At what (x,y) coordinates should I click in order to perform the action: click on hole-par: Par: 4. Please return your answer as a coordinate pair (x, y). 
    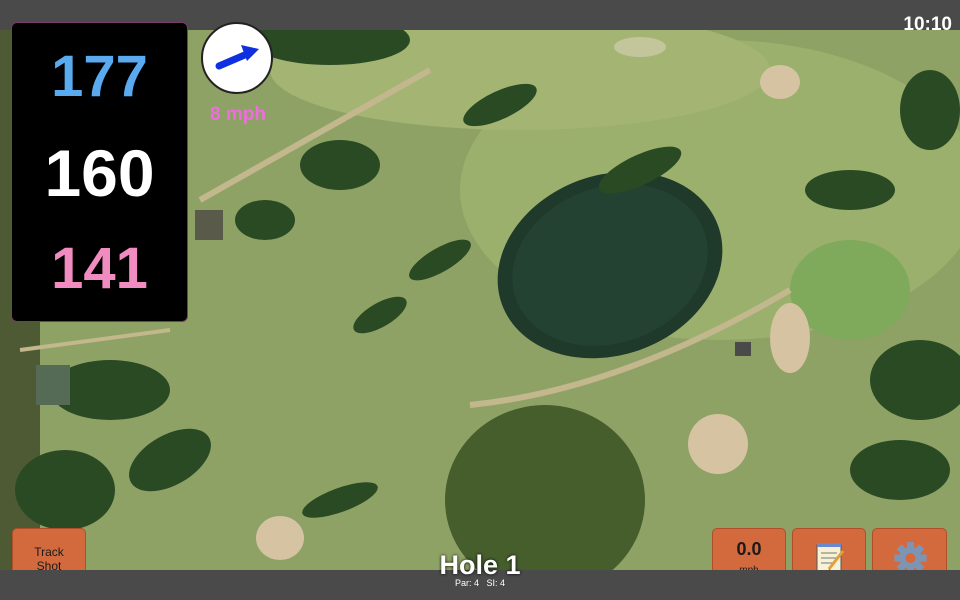
    Looking at the image, I should click on (466, 583).